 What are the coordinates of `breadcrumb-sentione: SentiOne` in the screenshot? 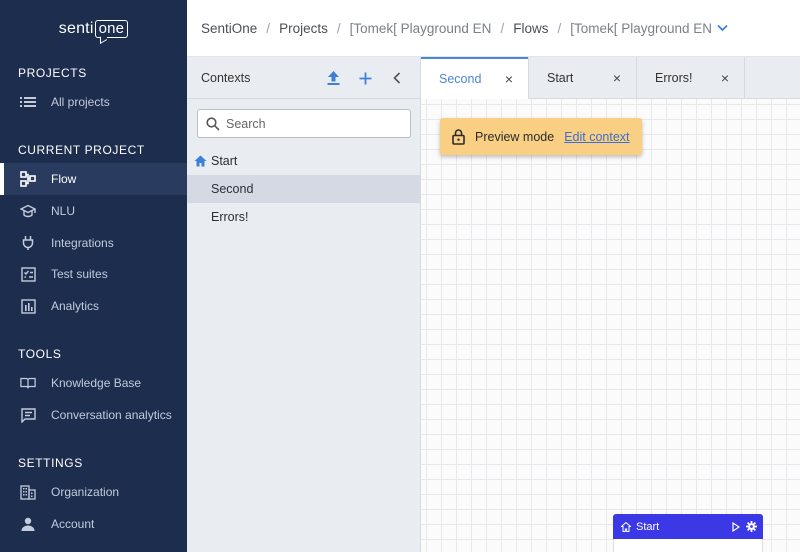 It's located at (229, 28).